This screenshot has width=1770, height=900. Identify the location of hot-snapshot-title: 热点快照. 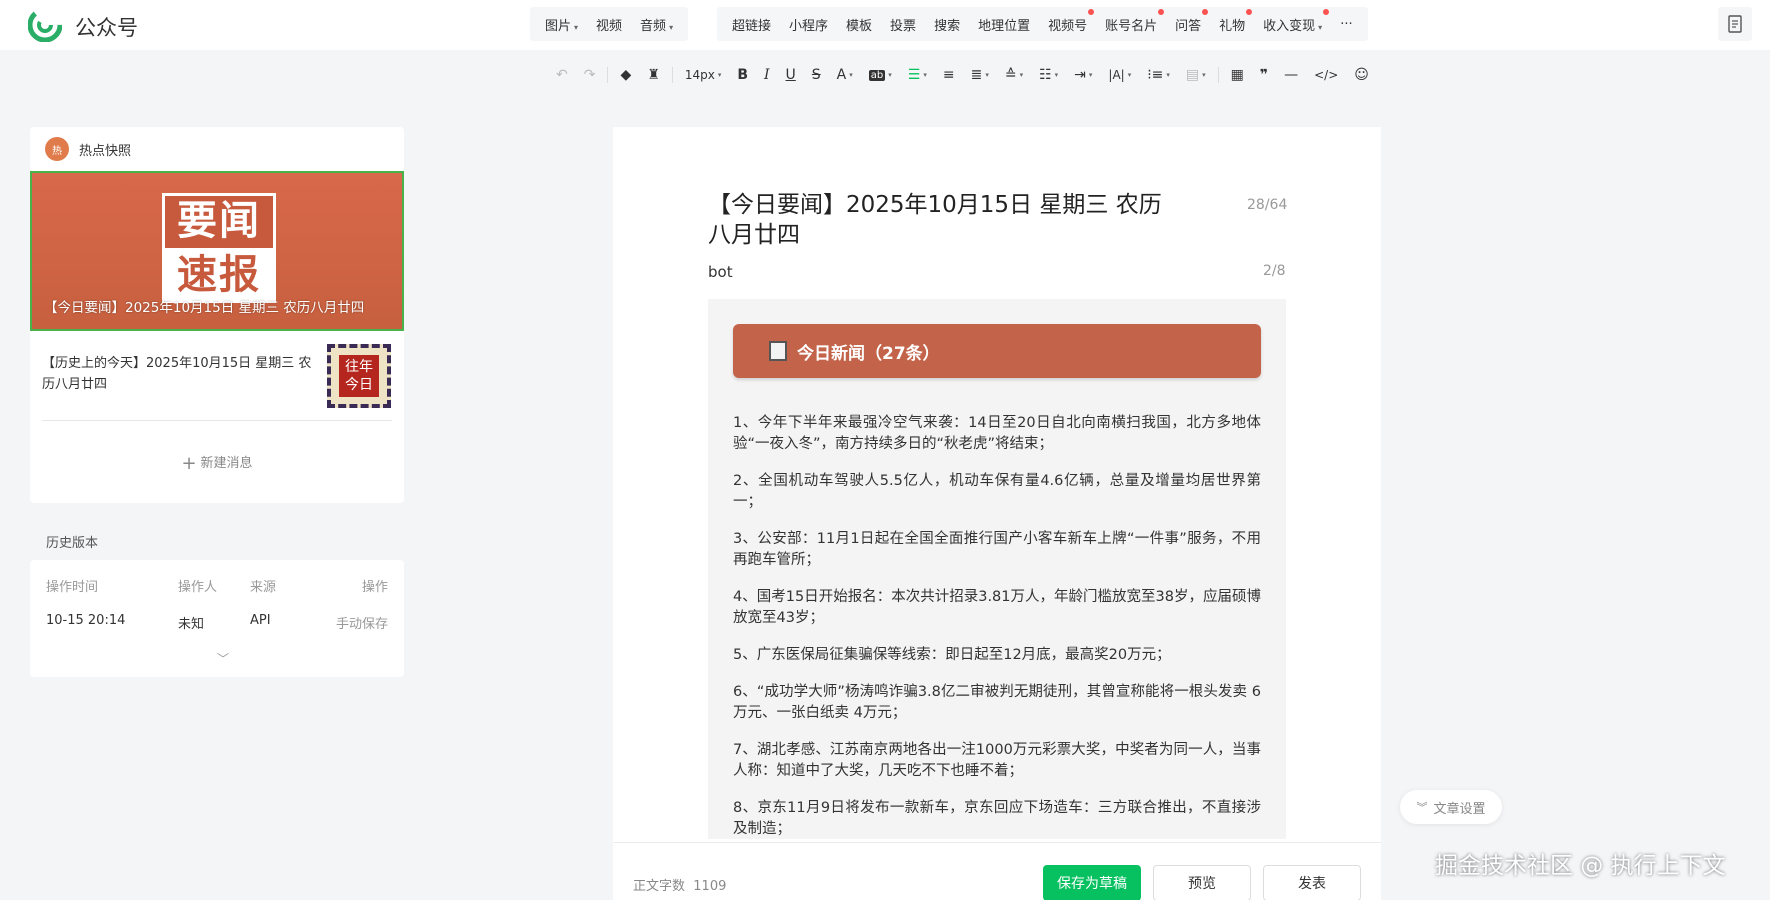
(105, 149).